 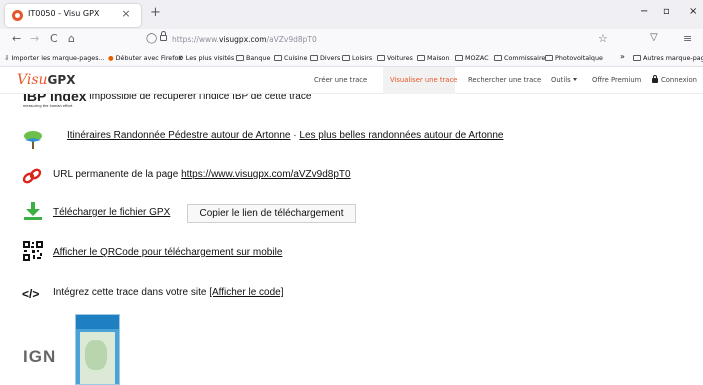 What do you see at coordinates (244, 39) in the screenshot?
I see `url-text: https://www.visugpx.com/aVZv9d8pT0` at bounding box center [244, 39].